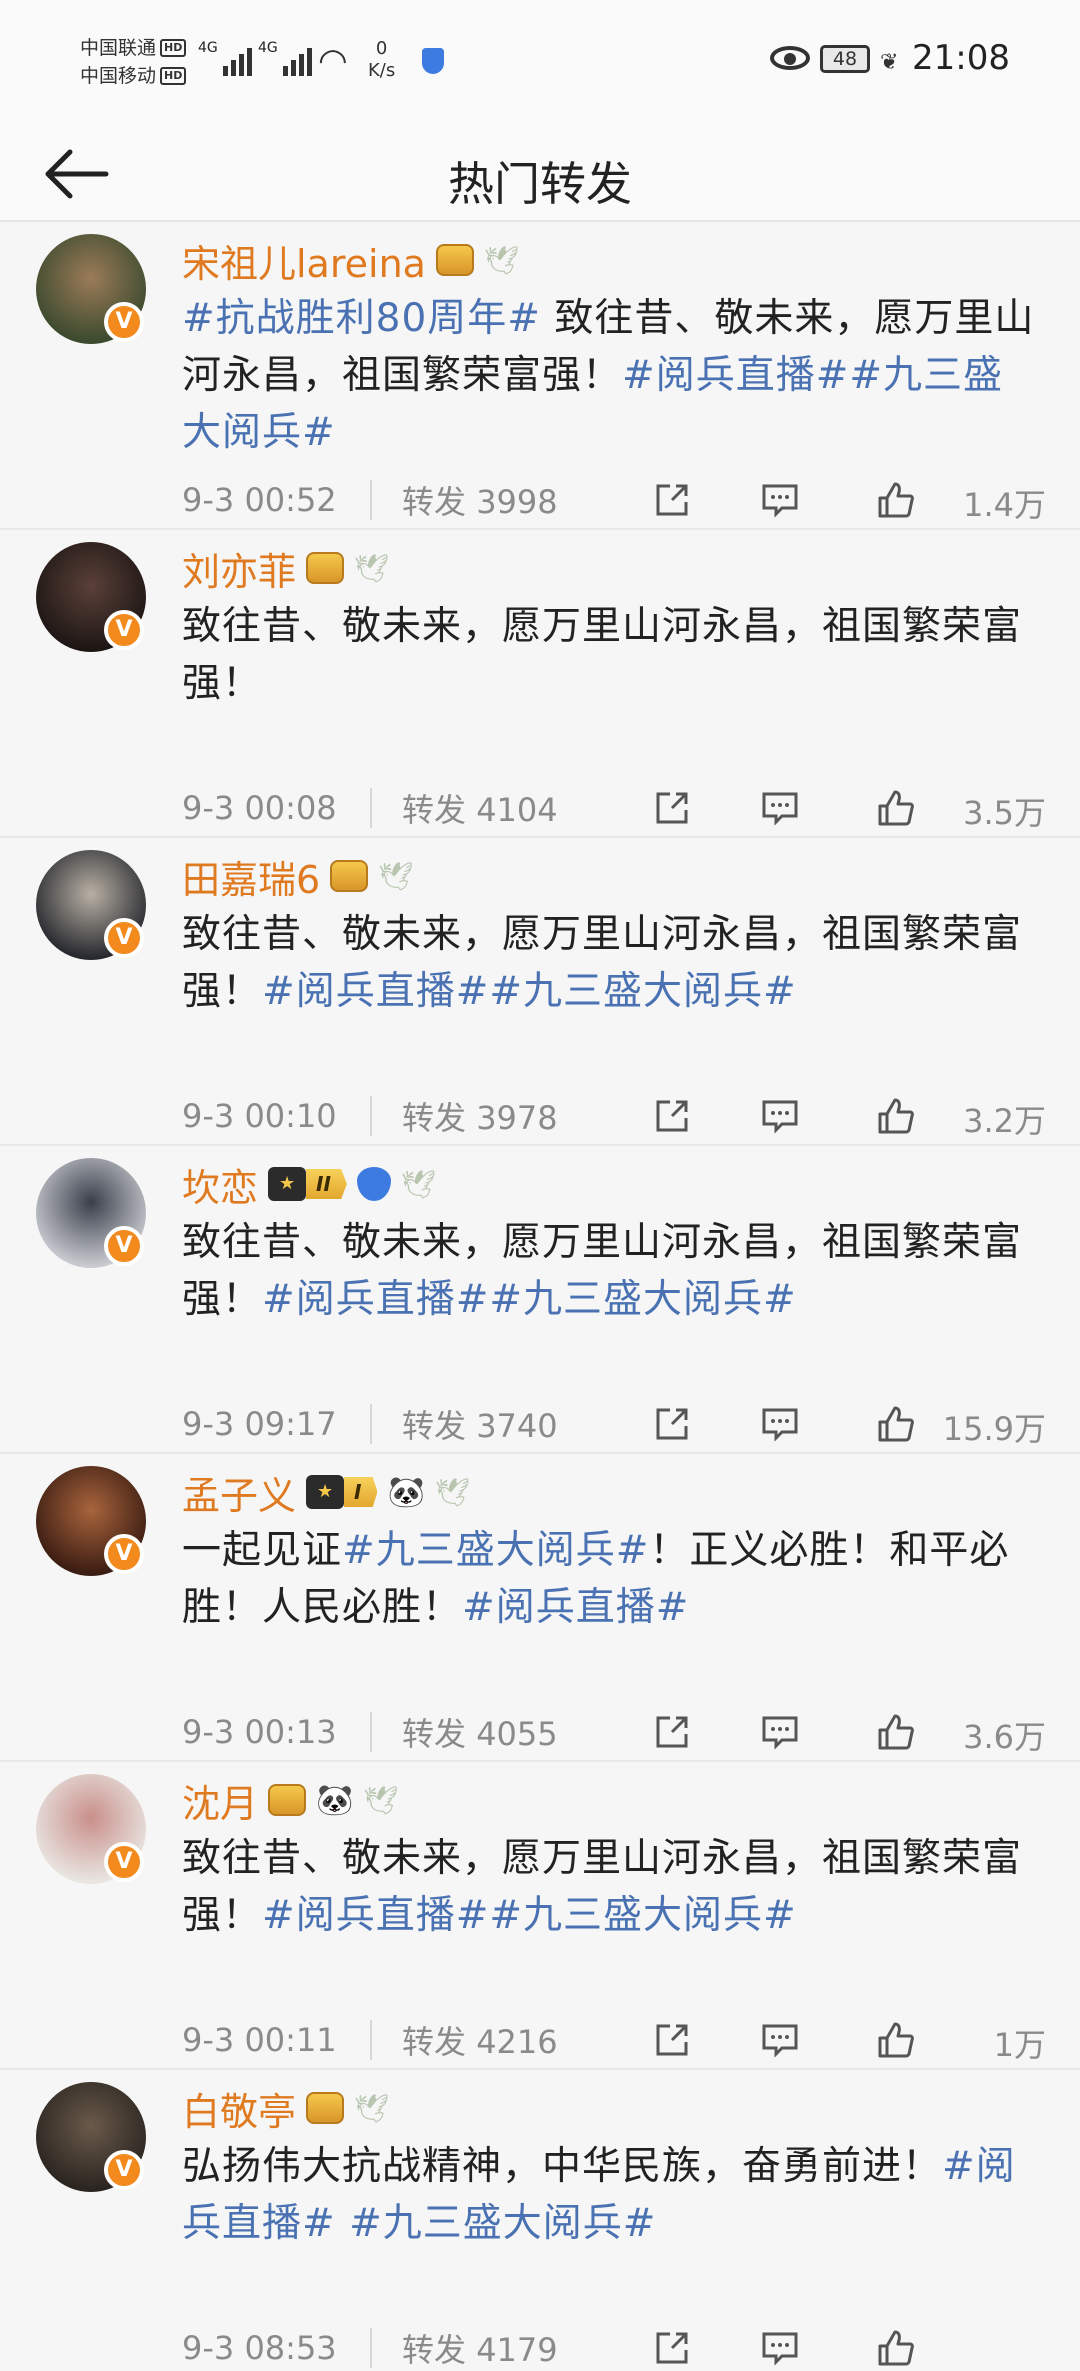 This screenshot has height=2371, width=1080. Describe the element at coordinates (612, 2195) in the screenshot. I see `post-text: 弘扬伟大抗战精神，中华民族，奋勇前进！#阅兵直播# #九三盛大阅兵#` at that location.